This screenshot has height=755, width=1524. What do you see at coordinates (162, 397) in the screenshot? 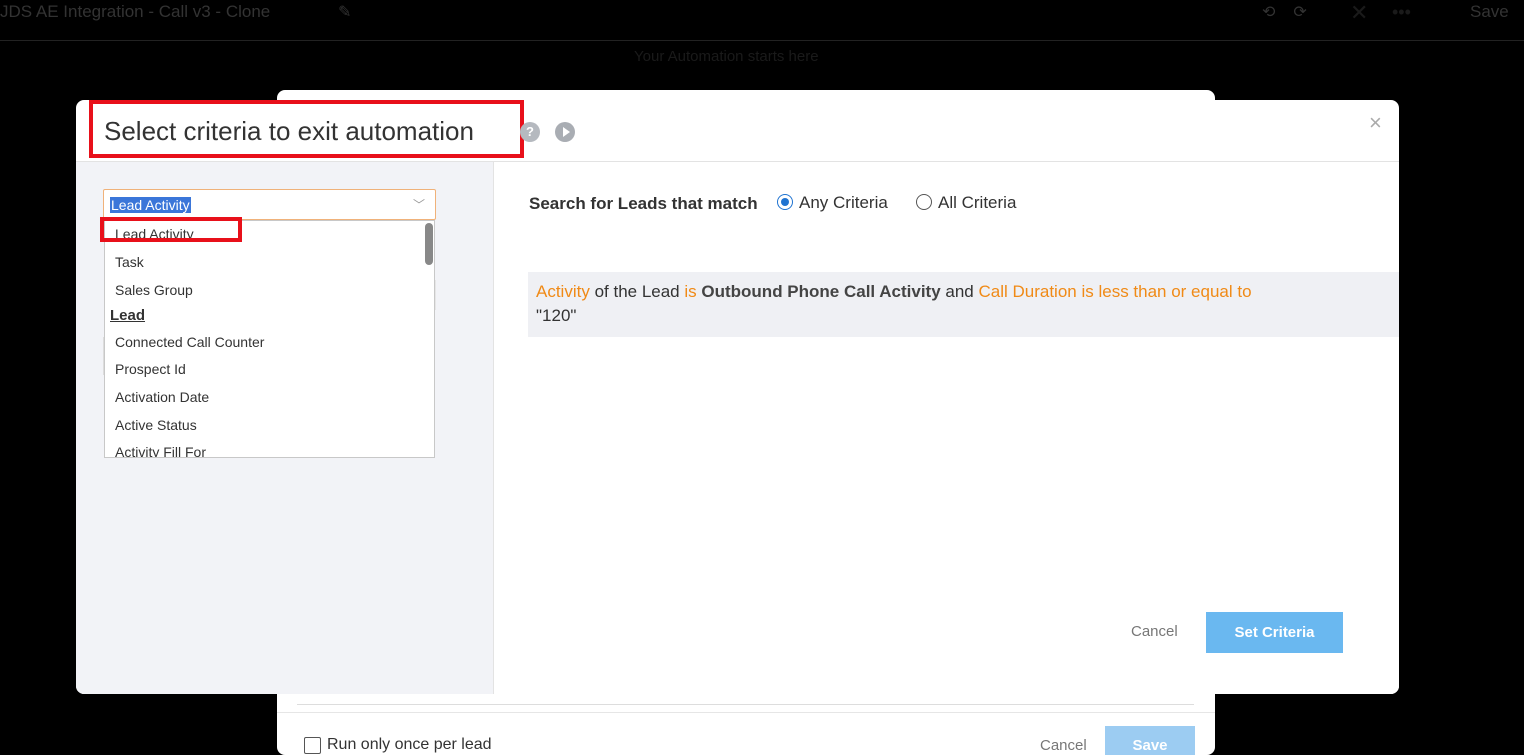
I see `dropdown-option: Activation Date` at bounding box center [162, 397].